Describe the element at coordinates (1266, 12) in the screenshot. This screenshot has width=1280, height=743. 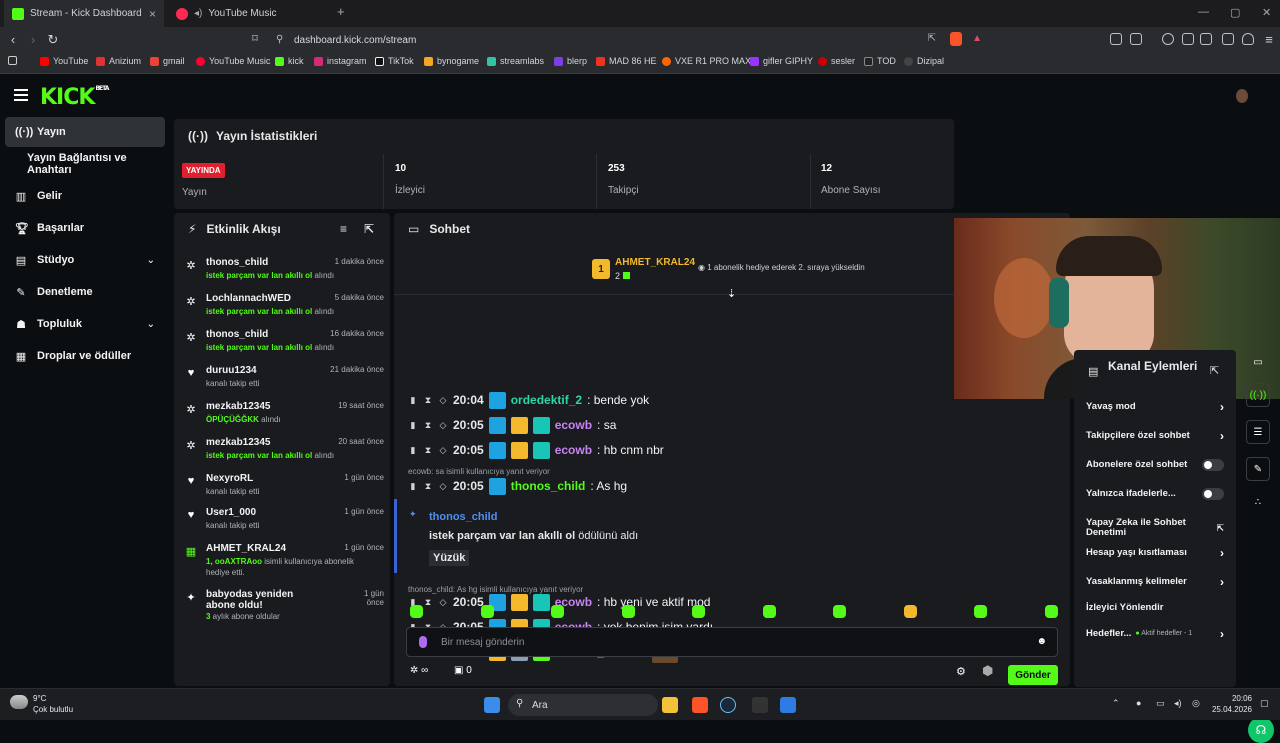
I see `close-window-icon: ✕` at that location.